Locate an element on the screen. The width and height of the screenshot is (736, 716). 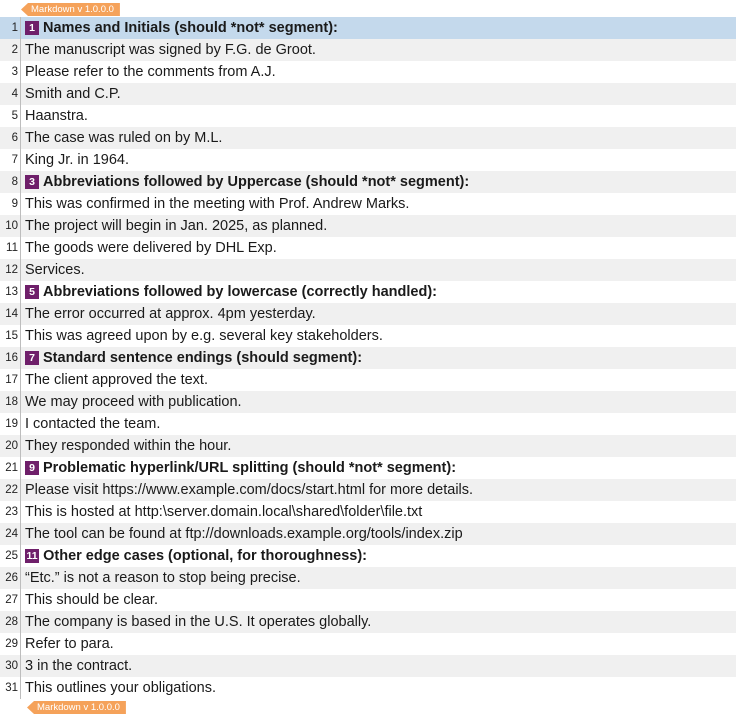
segment-number: 27 is located at coordinates (11, 600).